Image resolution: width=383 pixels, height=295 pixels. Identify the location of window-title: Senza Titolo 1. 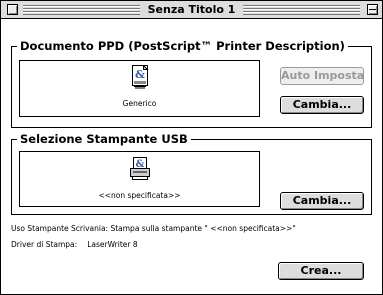
(191, 9).